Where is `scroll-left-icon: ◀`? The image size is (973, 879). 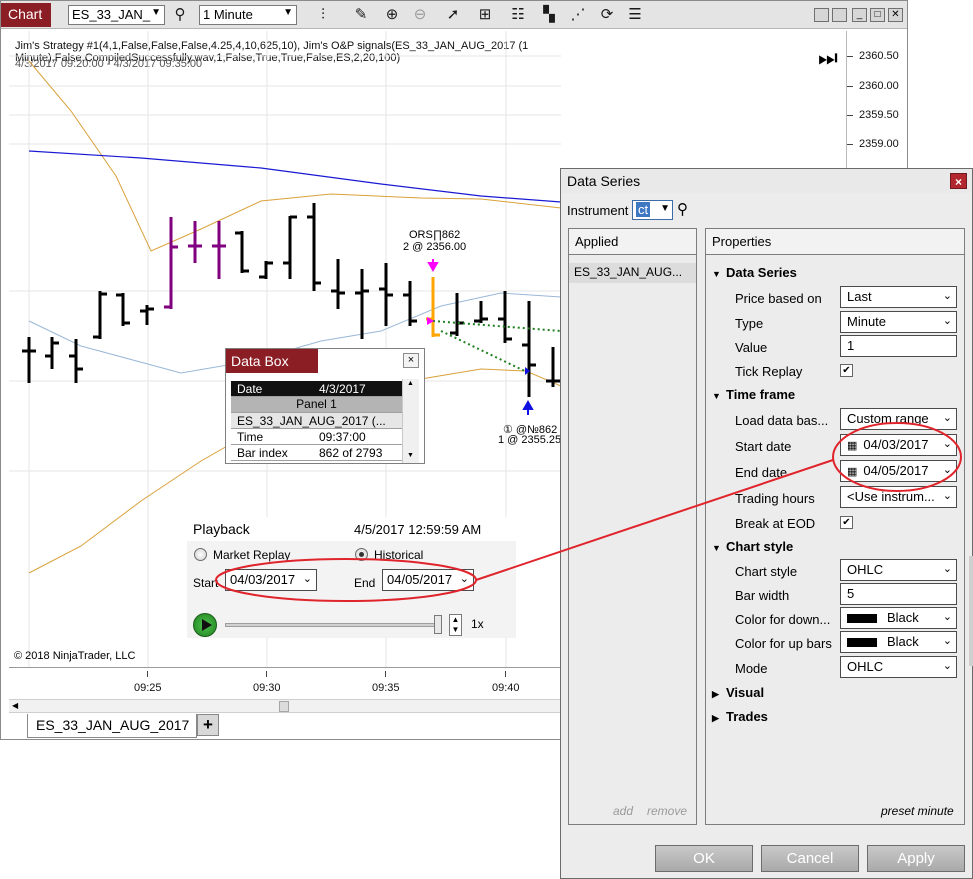 scroll-left-icon: ◀ is located at coordinates (15, 705).